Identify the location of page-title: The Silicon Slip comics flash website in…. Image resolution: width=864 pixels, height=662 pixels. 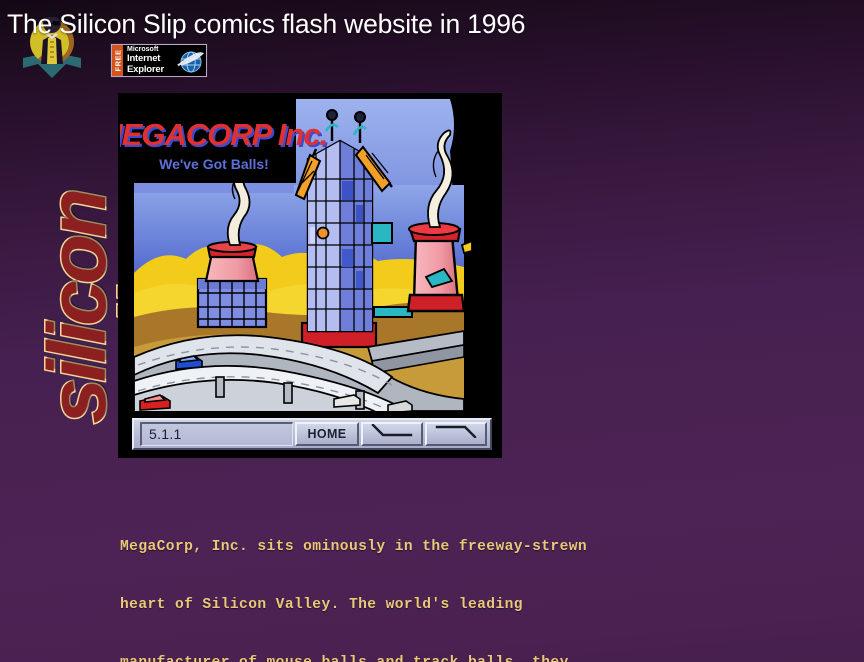
(266, 24).